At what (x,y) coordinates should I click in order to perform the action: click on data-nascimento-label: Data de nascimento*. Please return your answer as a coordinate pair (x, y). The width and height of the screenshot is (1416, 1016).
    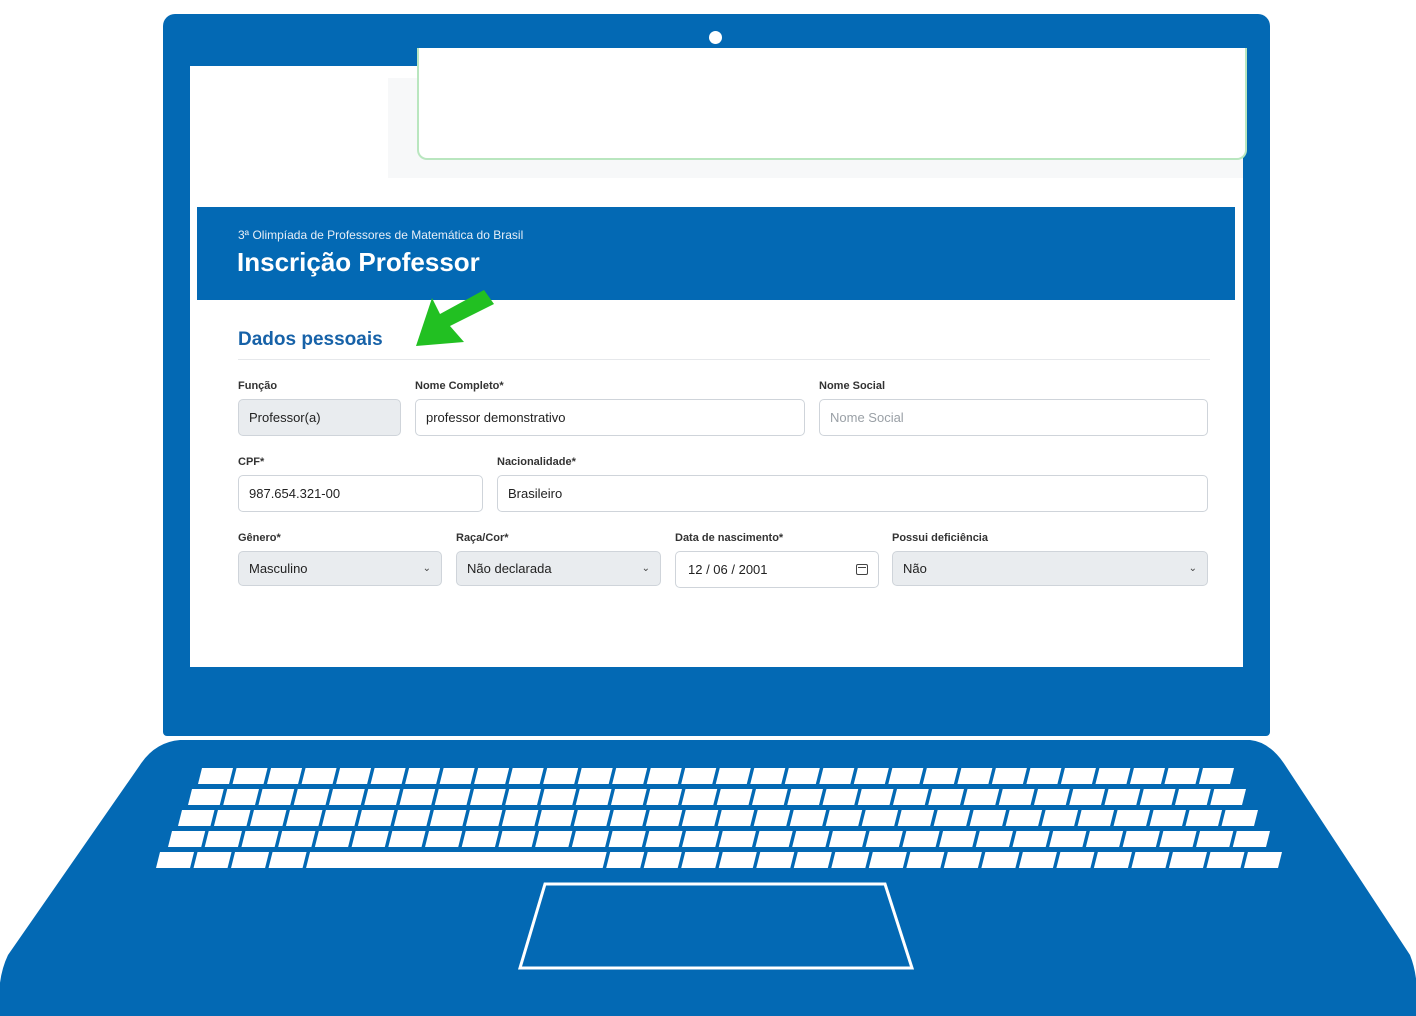
    Looking at the image, I should click on (729, 538).